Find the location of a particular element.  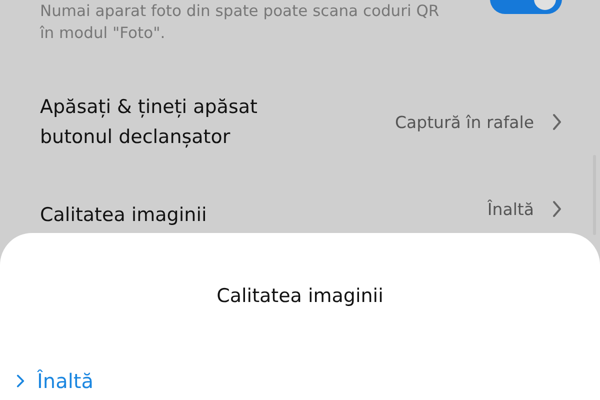

setting-description: Numai aparat foto din spate poate scana coduri QR în modul "Foto". is located at coordinates (240, 22).